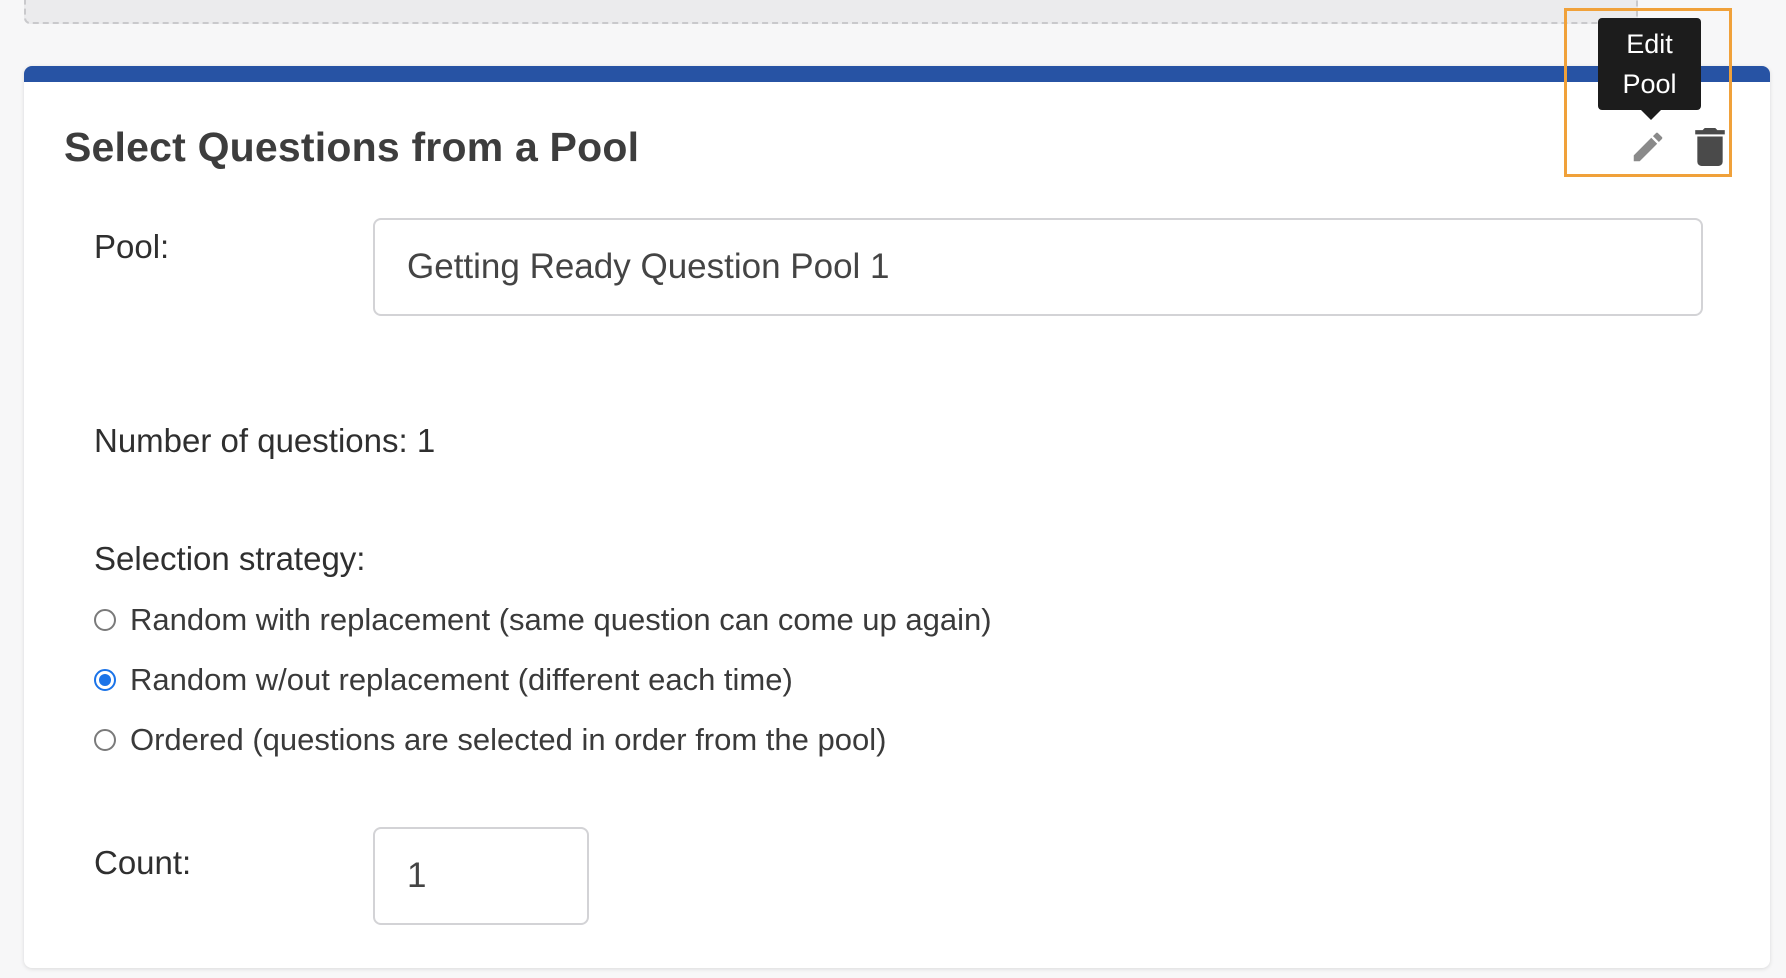 The image size is (1786, 978). I want to click on count-label: Count:, so click(143, 862).